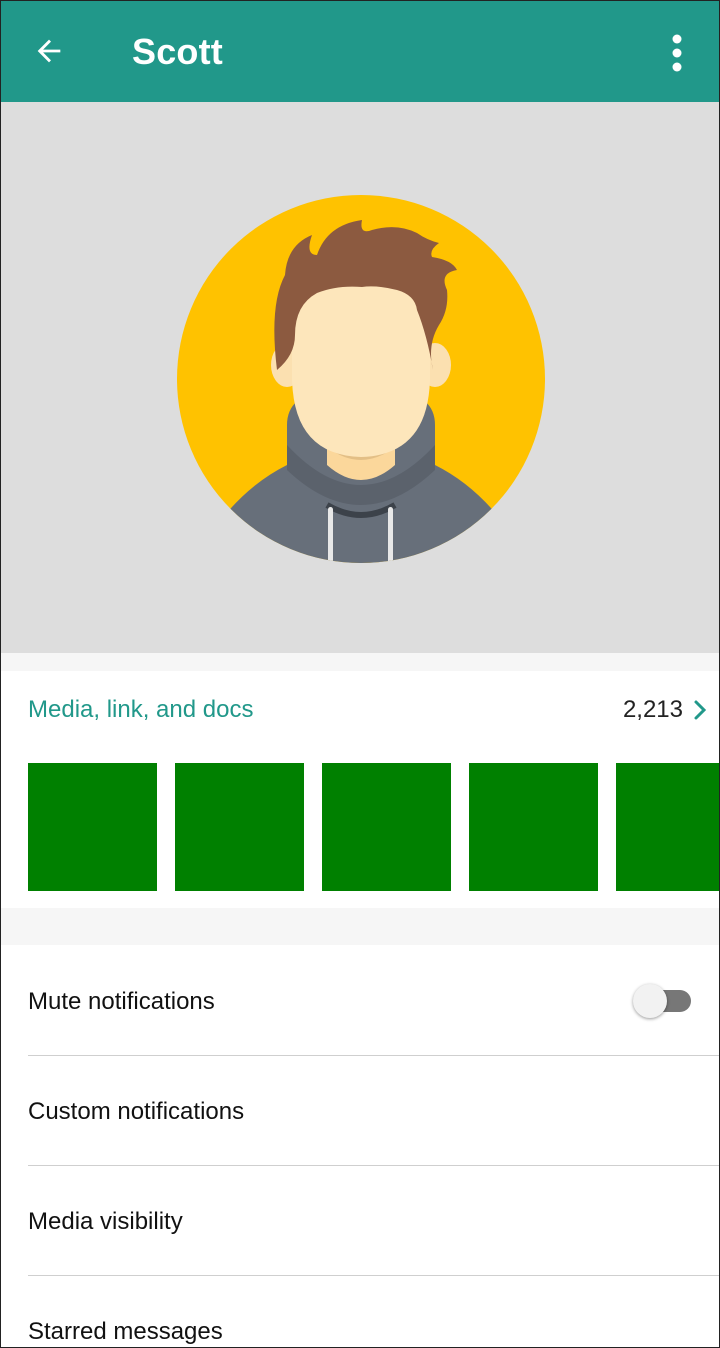 Image resolution: width=720 pixels, height=1348 pixels. I want to click on media-visibility-label: Media visibility, so click(105, 1221).